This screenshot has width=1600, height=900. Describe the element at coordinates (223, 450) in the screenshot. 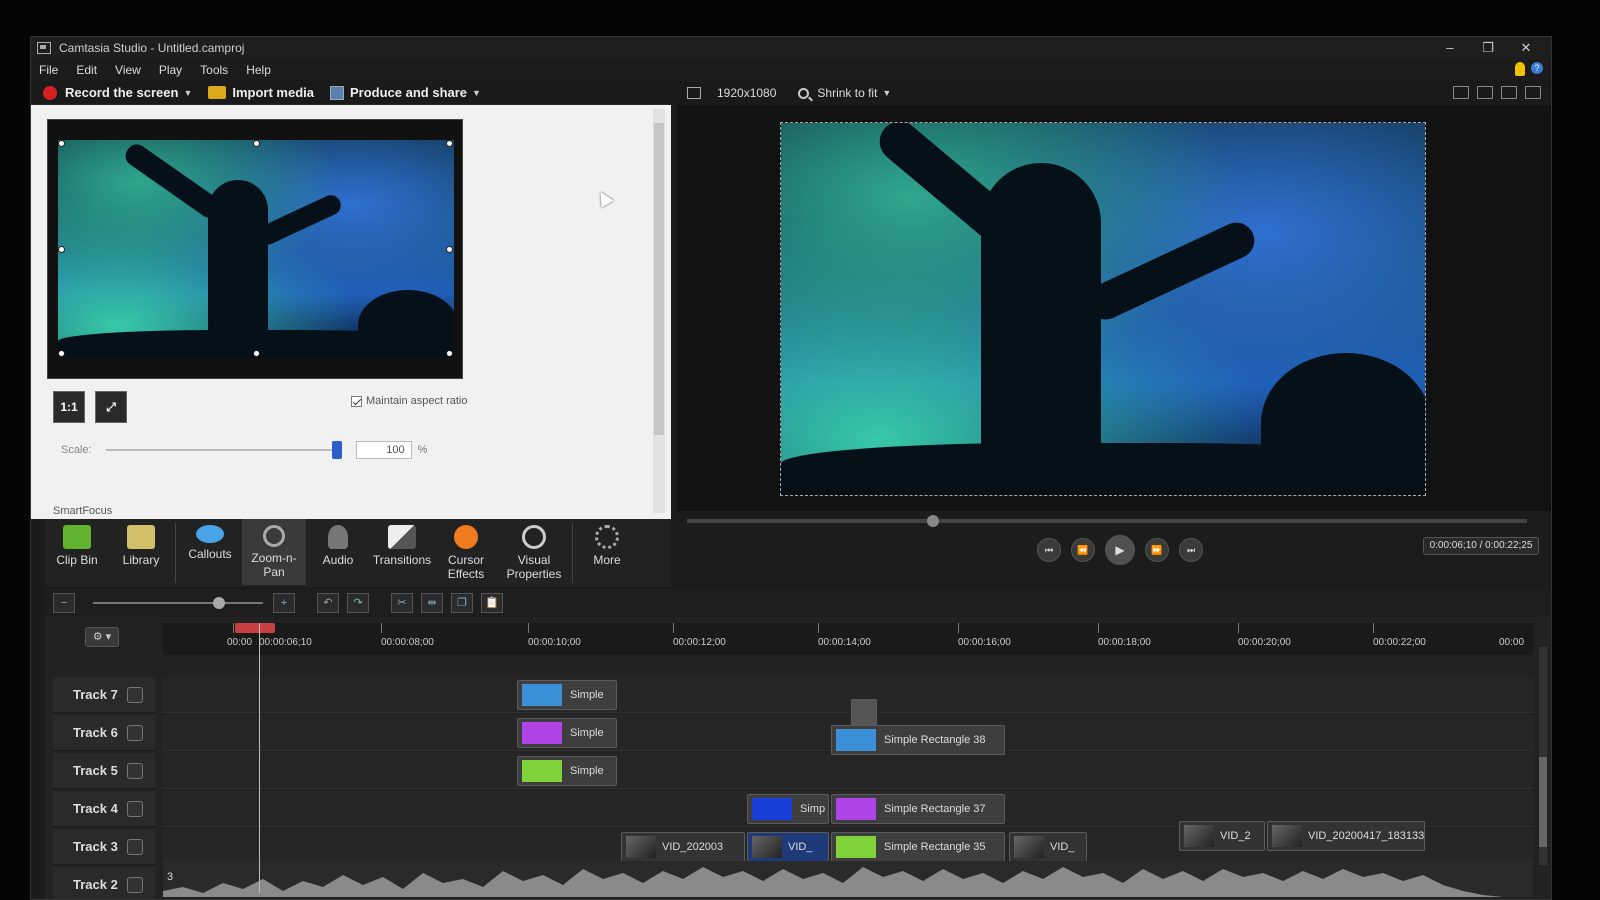

I see `scale-slider` at that location.